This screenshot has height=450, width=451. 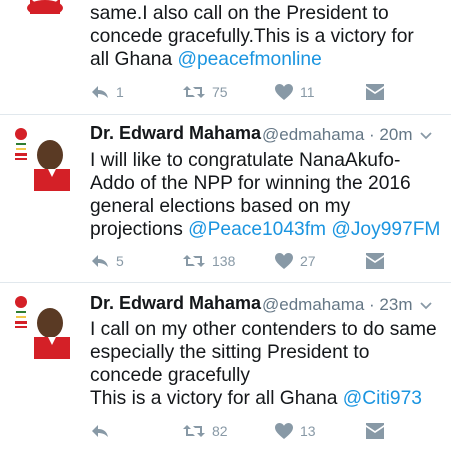 I want to click on tweet-text-line: Addo of the NPP for winning the 2016, so click(x=265, y=183).